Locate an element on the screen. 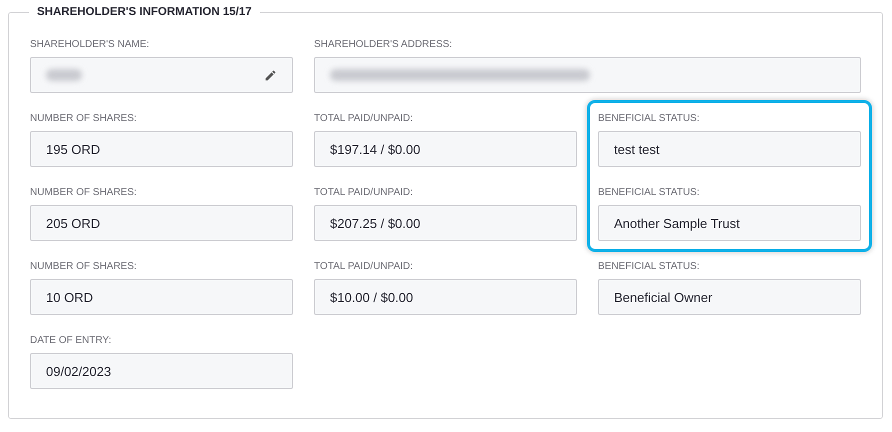  shares-field: 10 ORD is located at coordinates (161, 297).